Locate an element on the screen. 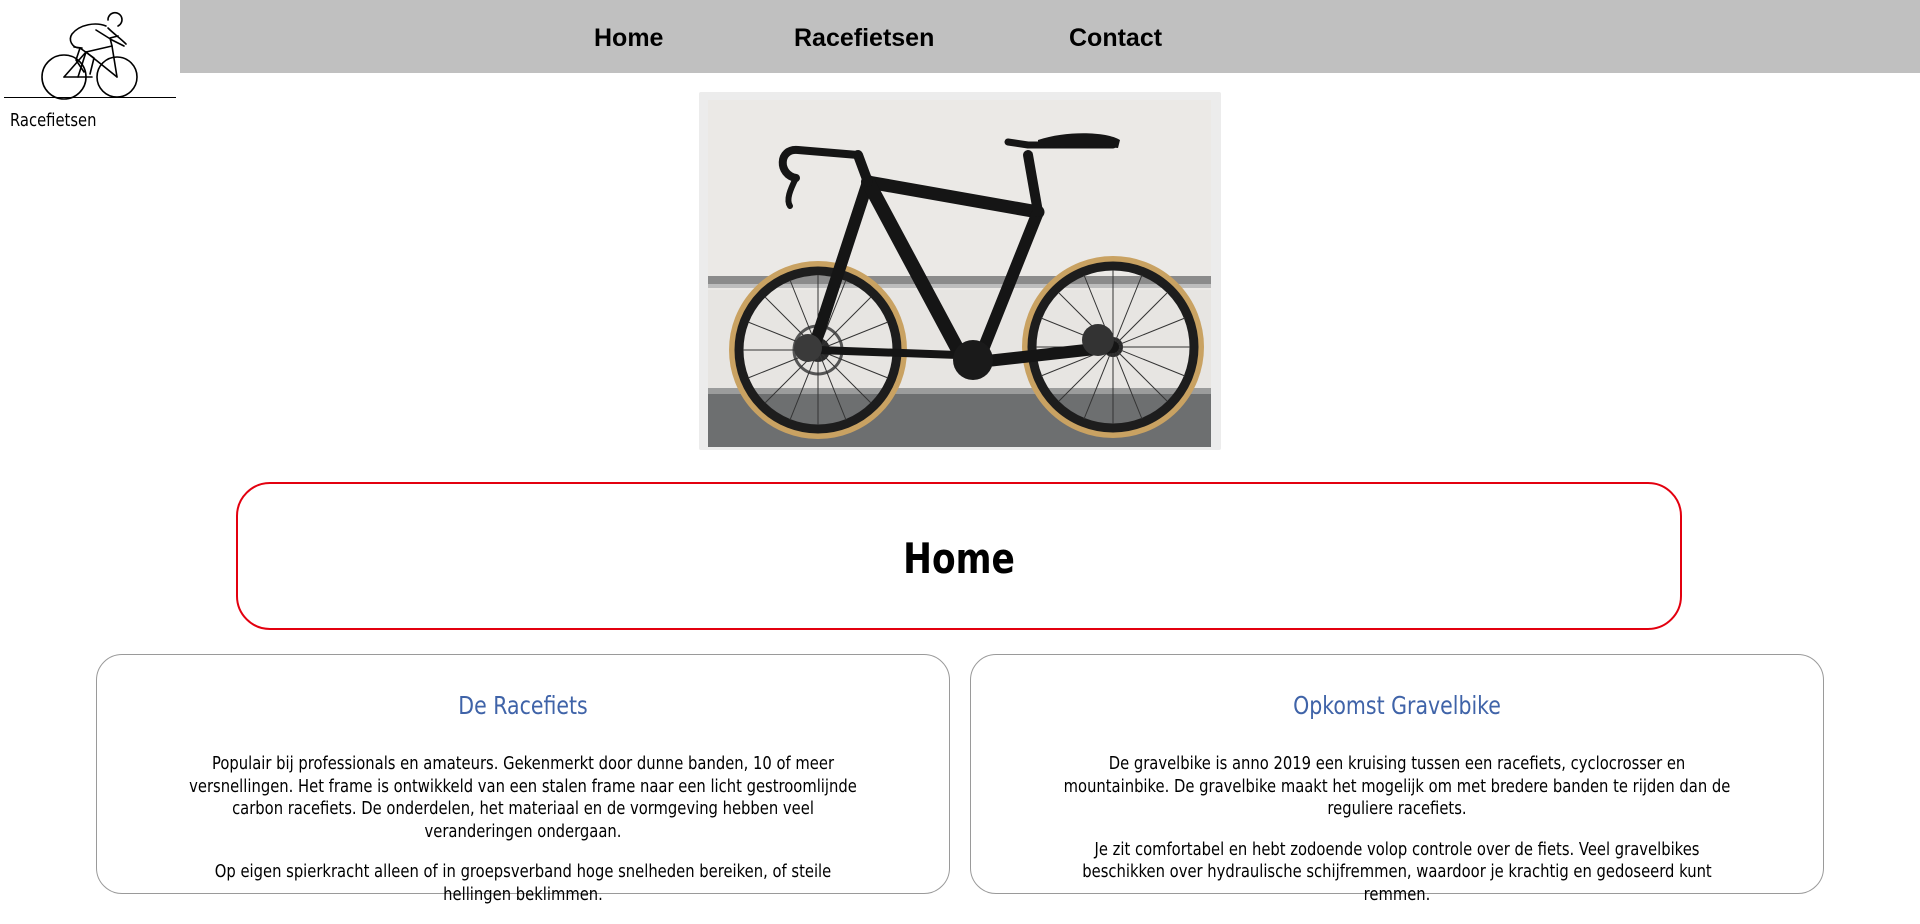 The height and width of the screenshot is (924, 1920). site-logo: Racefietsen is located at coordinates (90, 70).